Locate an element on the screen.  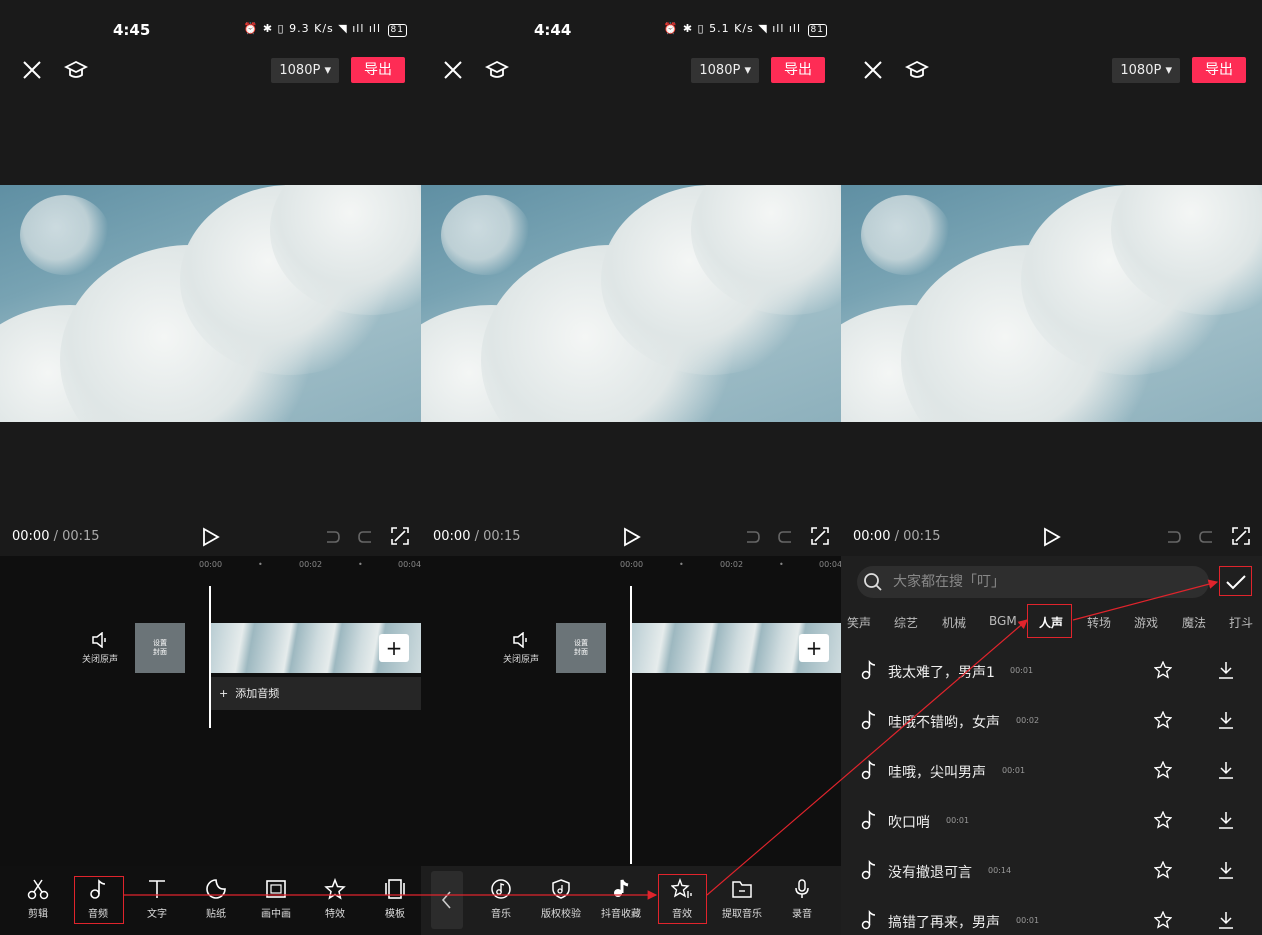
tool-record: 录音 is located at coordinates (802, 899).